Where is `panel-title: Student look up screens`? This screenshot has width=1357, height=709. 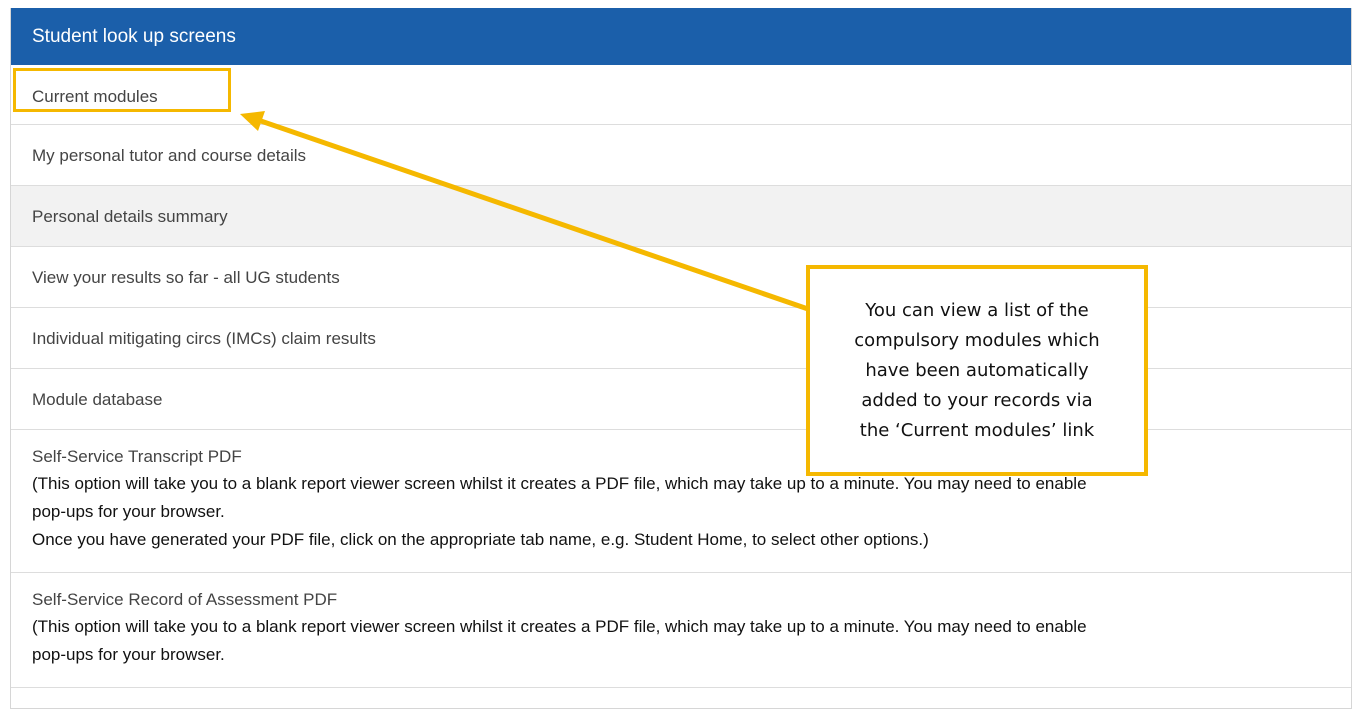
panel-title: Student look up screens is located at coordinates (681, 36).